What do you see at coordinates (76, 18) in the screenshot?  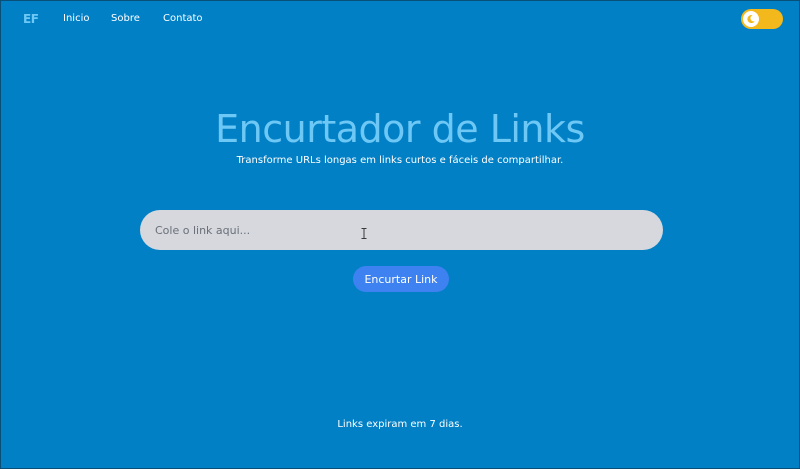 I see `nav-link-inicio: Inicio` at bounding box center [76, 18].